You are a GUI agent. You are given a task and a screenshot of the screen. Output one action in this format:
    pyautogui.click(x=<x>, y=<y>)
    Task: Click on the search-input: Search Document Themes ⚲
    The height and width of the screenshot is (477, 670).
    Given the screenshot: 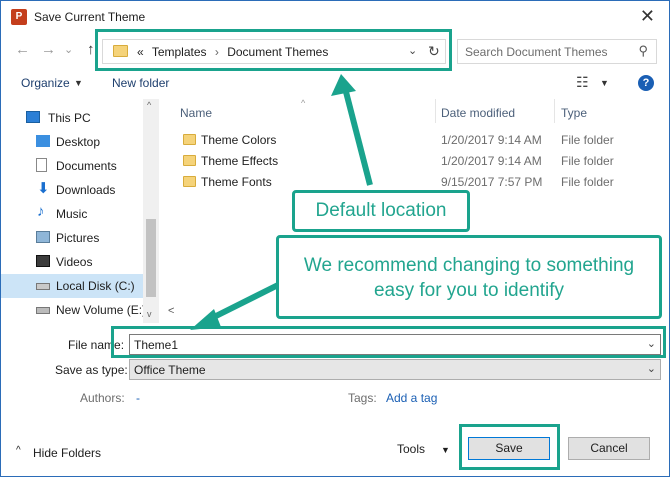 What is the action you would take?
    pyautogui.click(x=557, y=51)
    